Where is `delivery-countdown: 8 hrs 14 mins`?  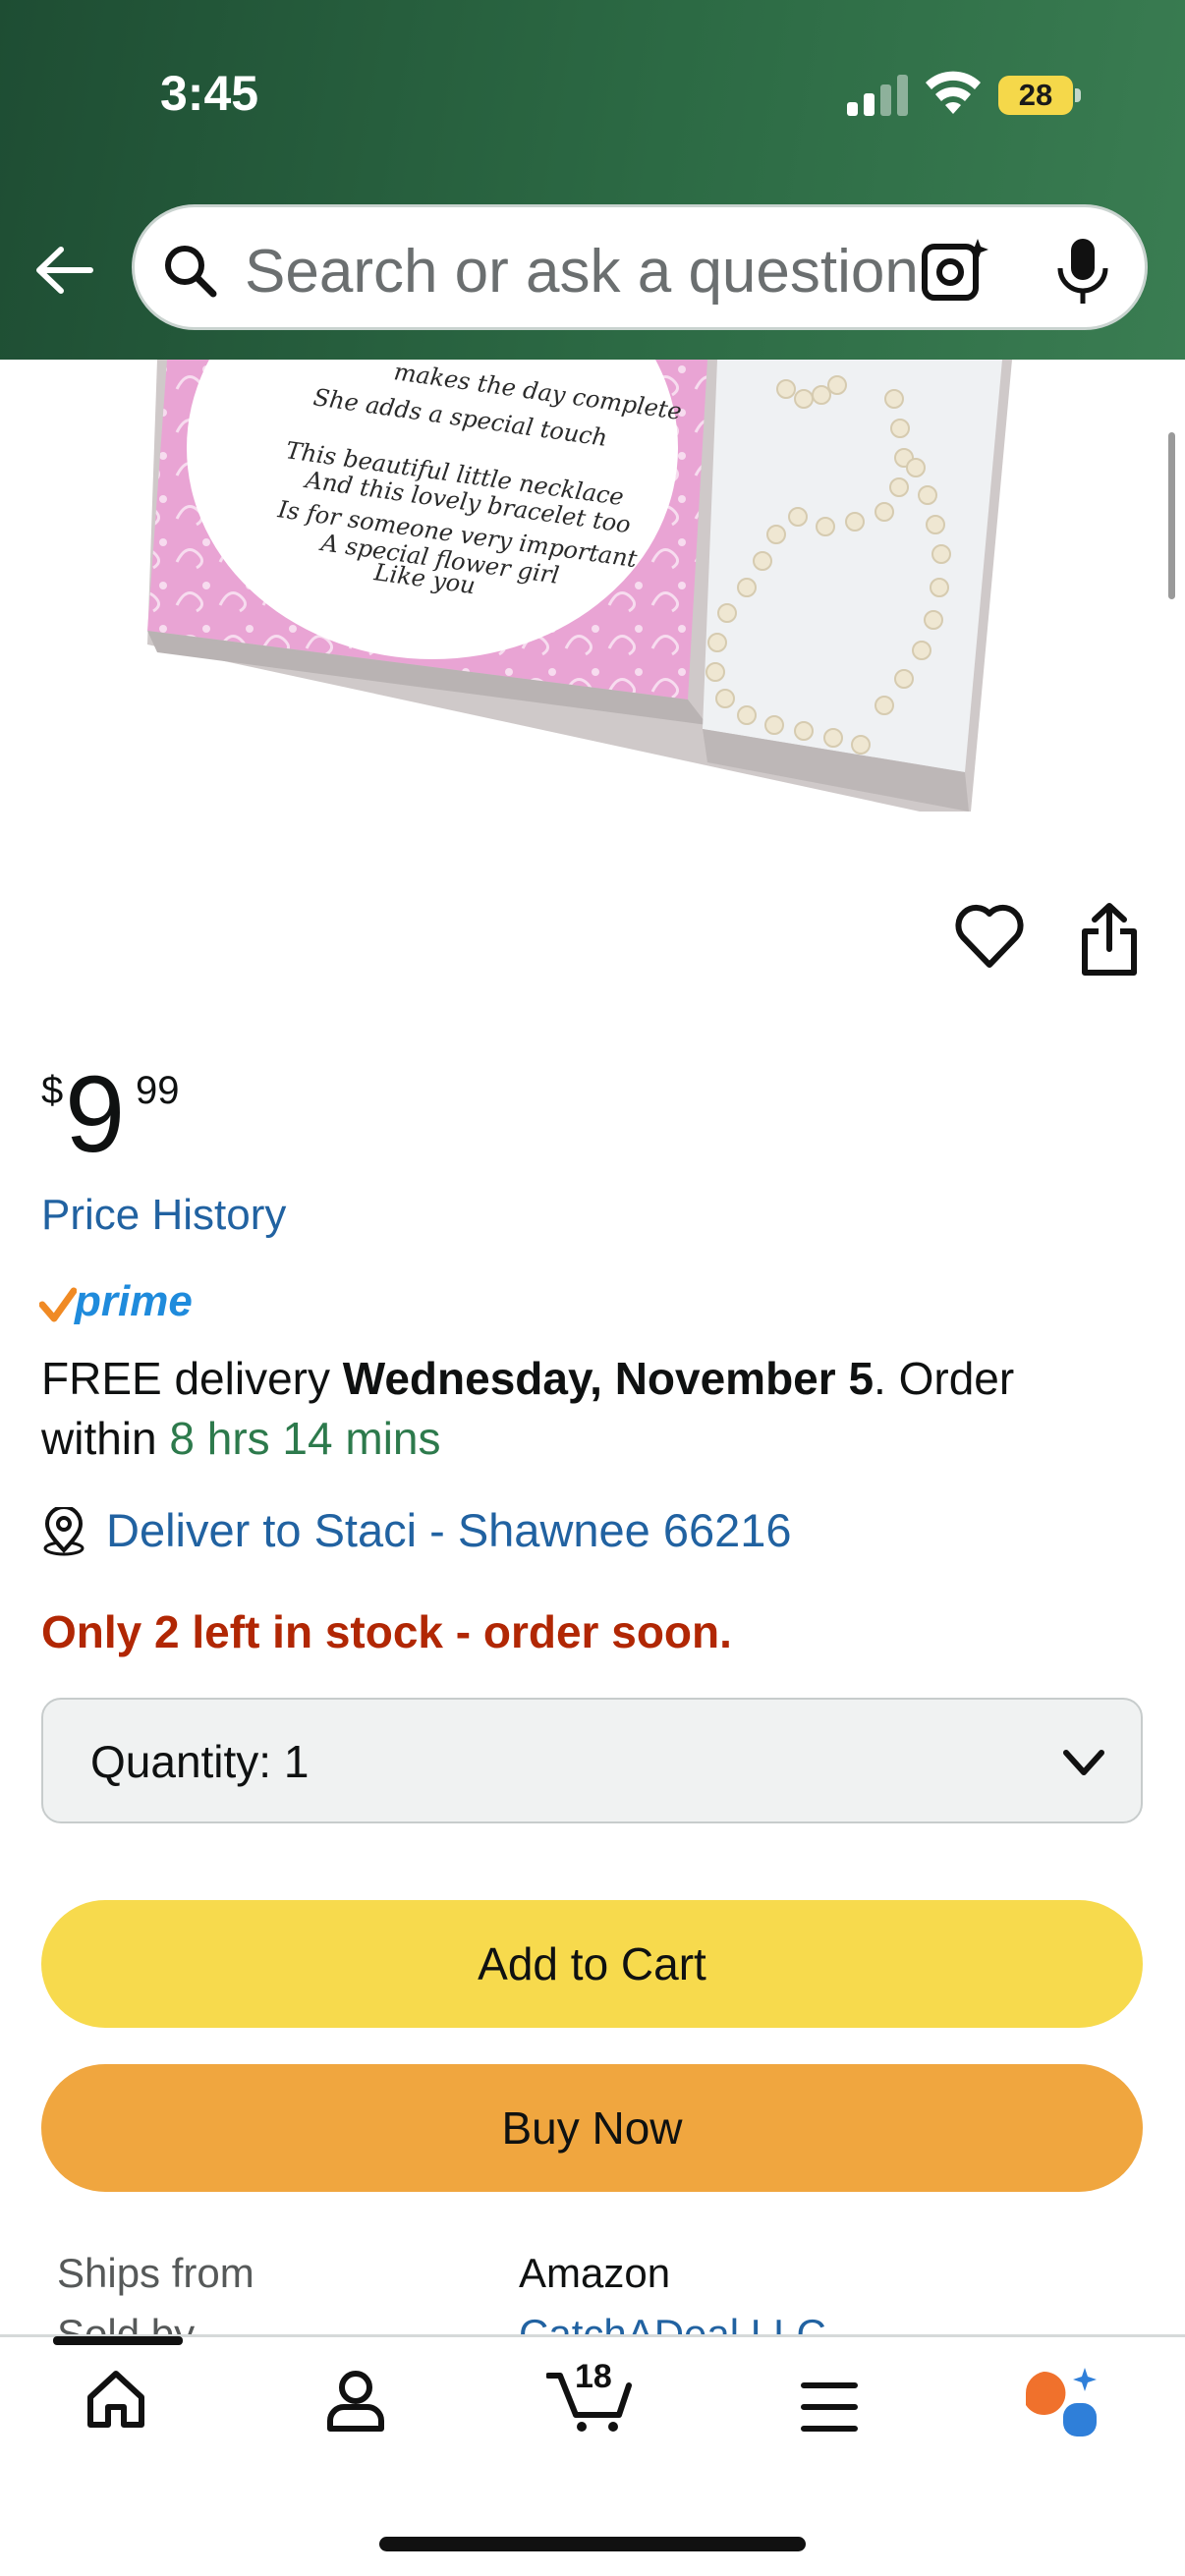
delivery-countdown: 8 hrs 14 mins is located at coordinates (305, 1438).